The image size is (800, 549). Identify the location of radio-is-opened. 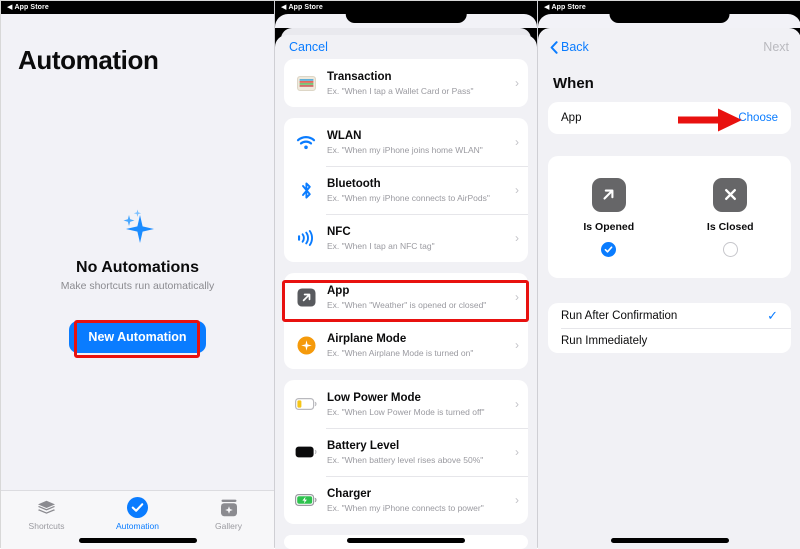
(609, 249).